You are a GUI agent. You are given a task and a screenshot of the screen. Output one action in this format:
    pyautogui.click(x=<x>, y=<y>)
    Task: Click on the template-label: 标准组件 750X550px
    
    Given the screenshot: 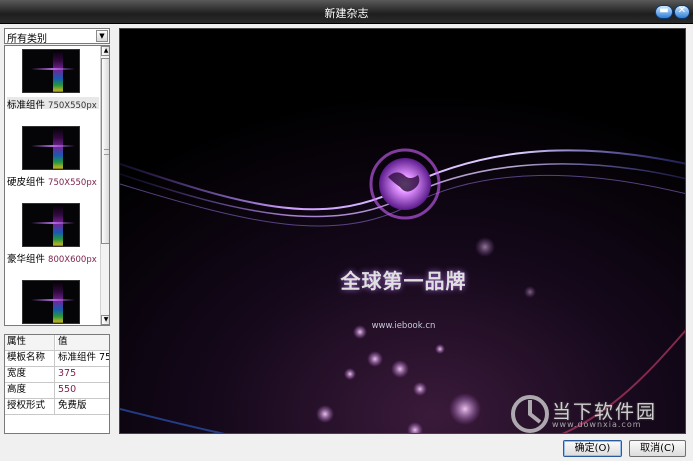 What is the action you would take?
    pyautogui.click(x=53, y=104)
    